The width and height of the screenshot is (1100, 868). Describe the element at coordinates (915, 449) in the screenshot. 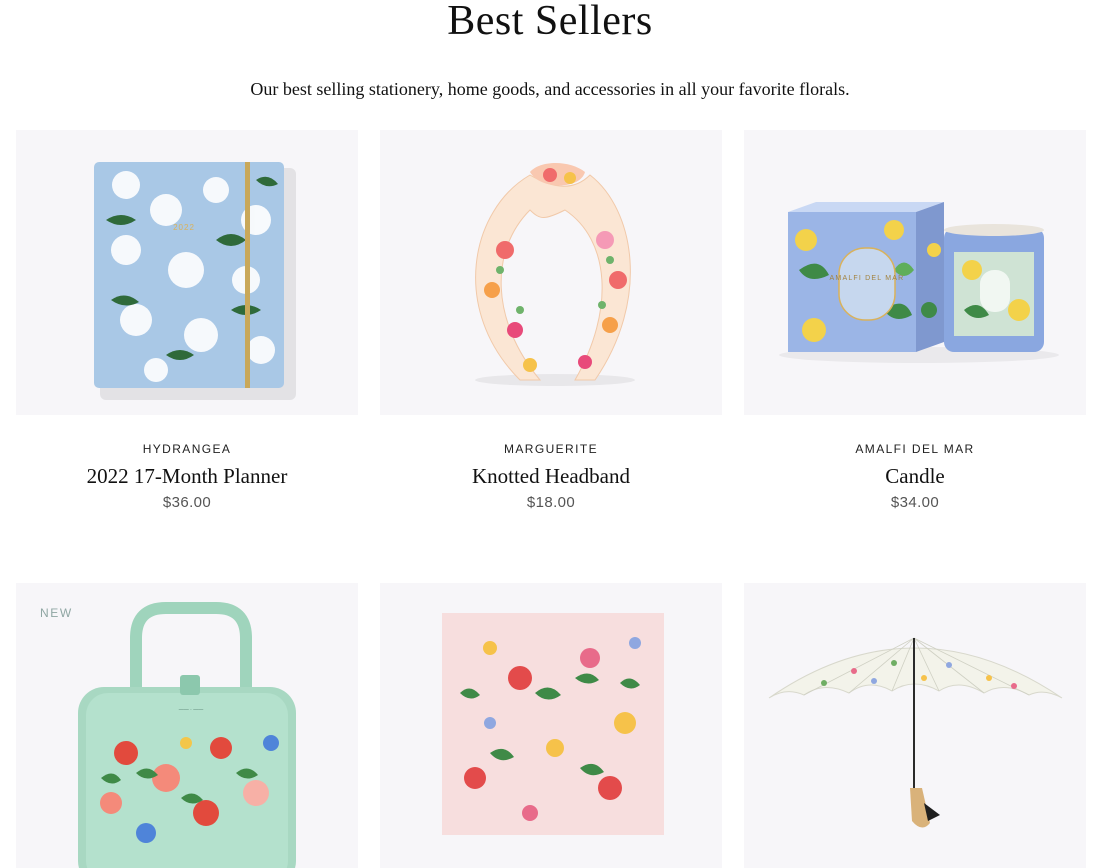

I see `product-collection: AMALFI DEL MAR` at that location.